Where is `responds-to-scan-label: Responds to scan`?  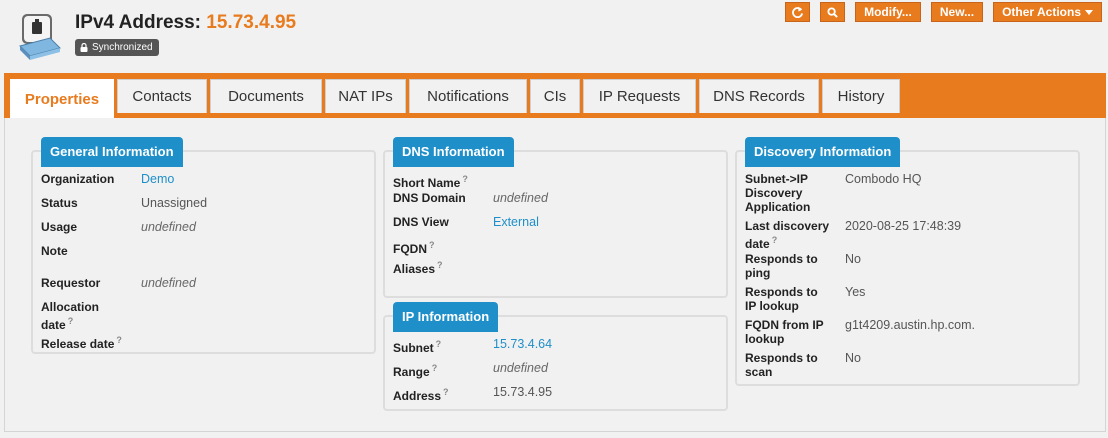
responds-to-scan-label: Responds to scan is located at coordinates (781, 365).